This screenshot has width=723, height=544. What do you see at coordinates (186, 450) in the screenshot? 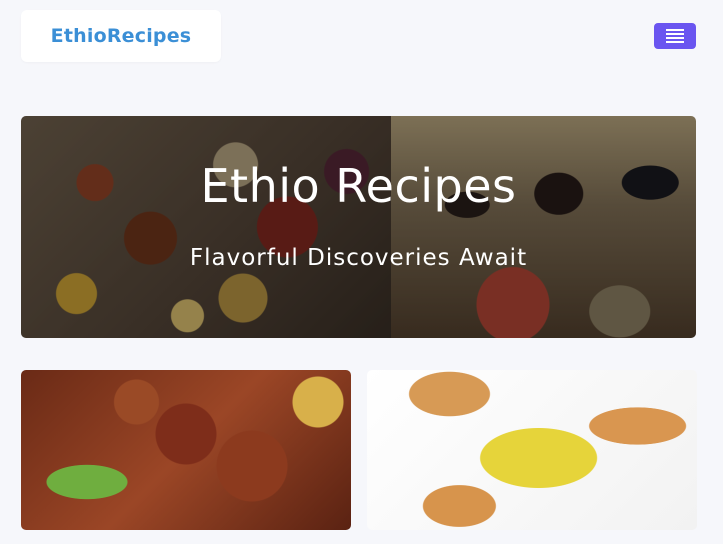
I see `recipe-card-meat` at bounding box center [186, 450].